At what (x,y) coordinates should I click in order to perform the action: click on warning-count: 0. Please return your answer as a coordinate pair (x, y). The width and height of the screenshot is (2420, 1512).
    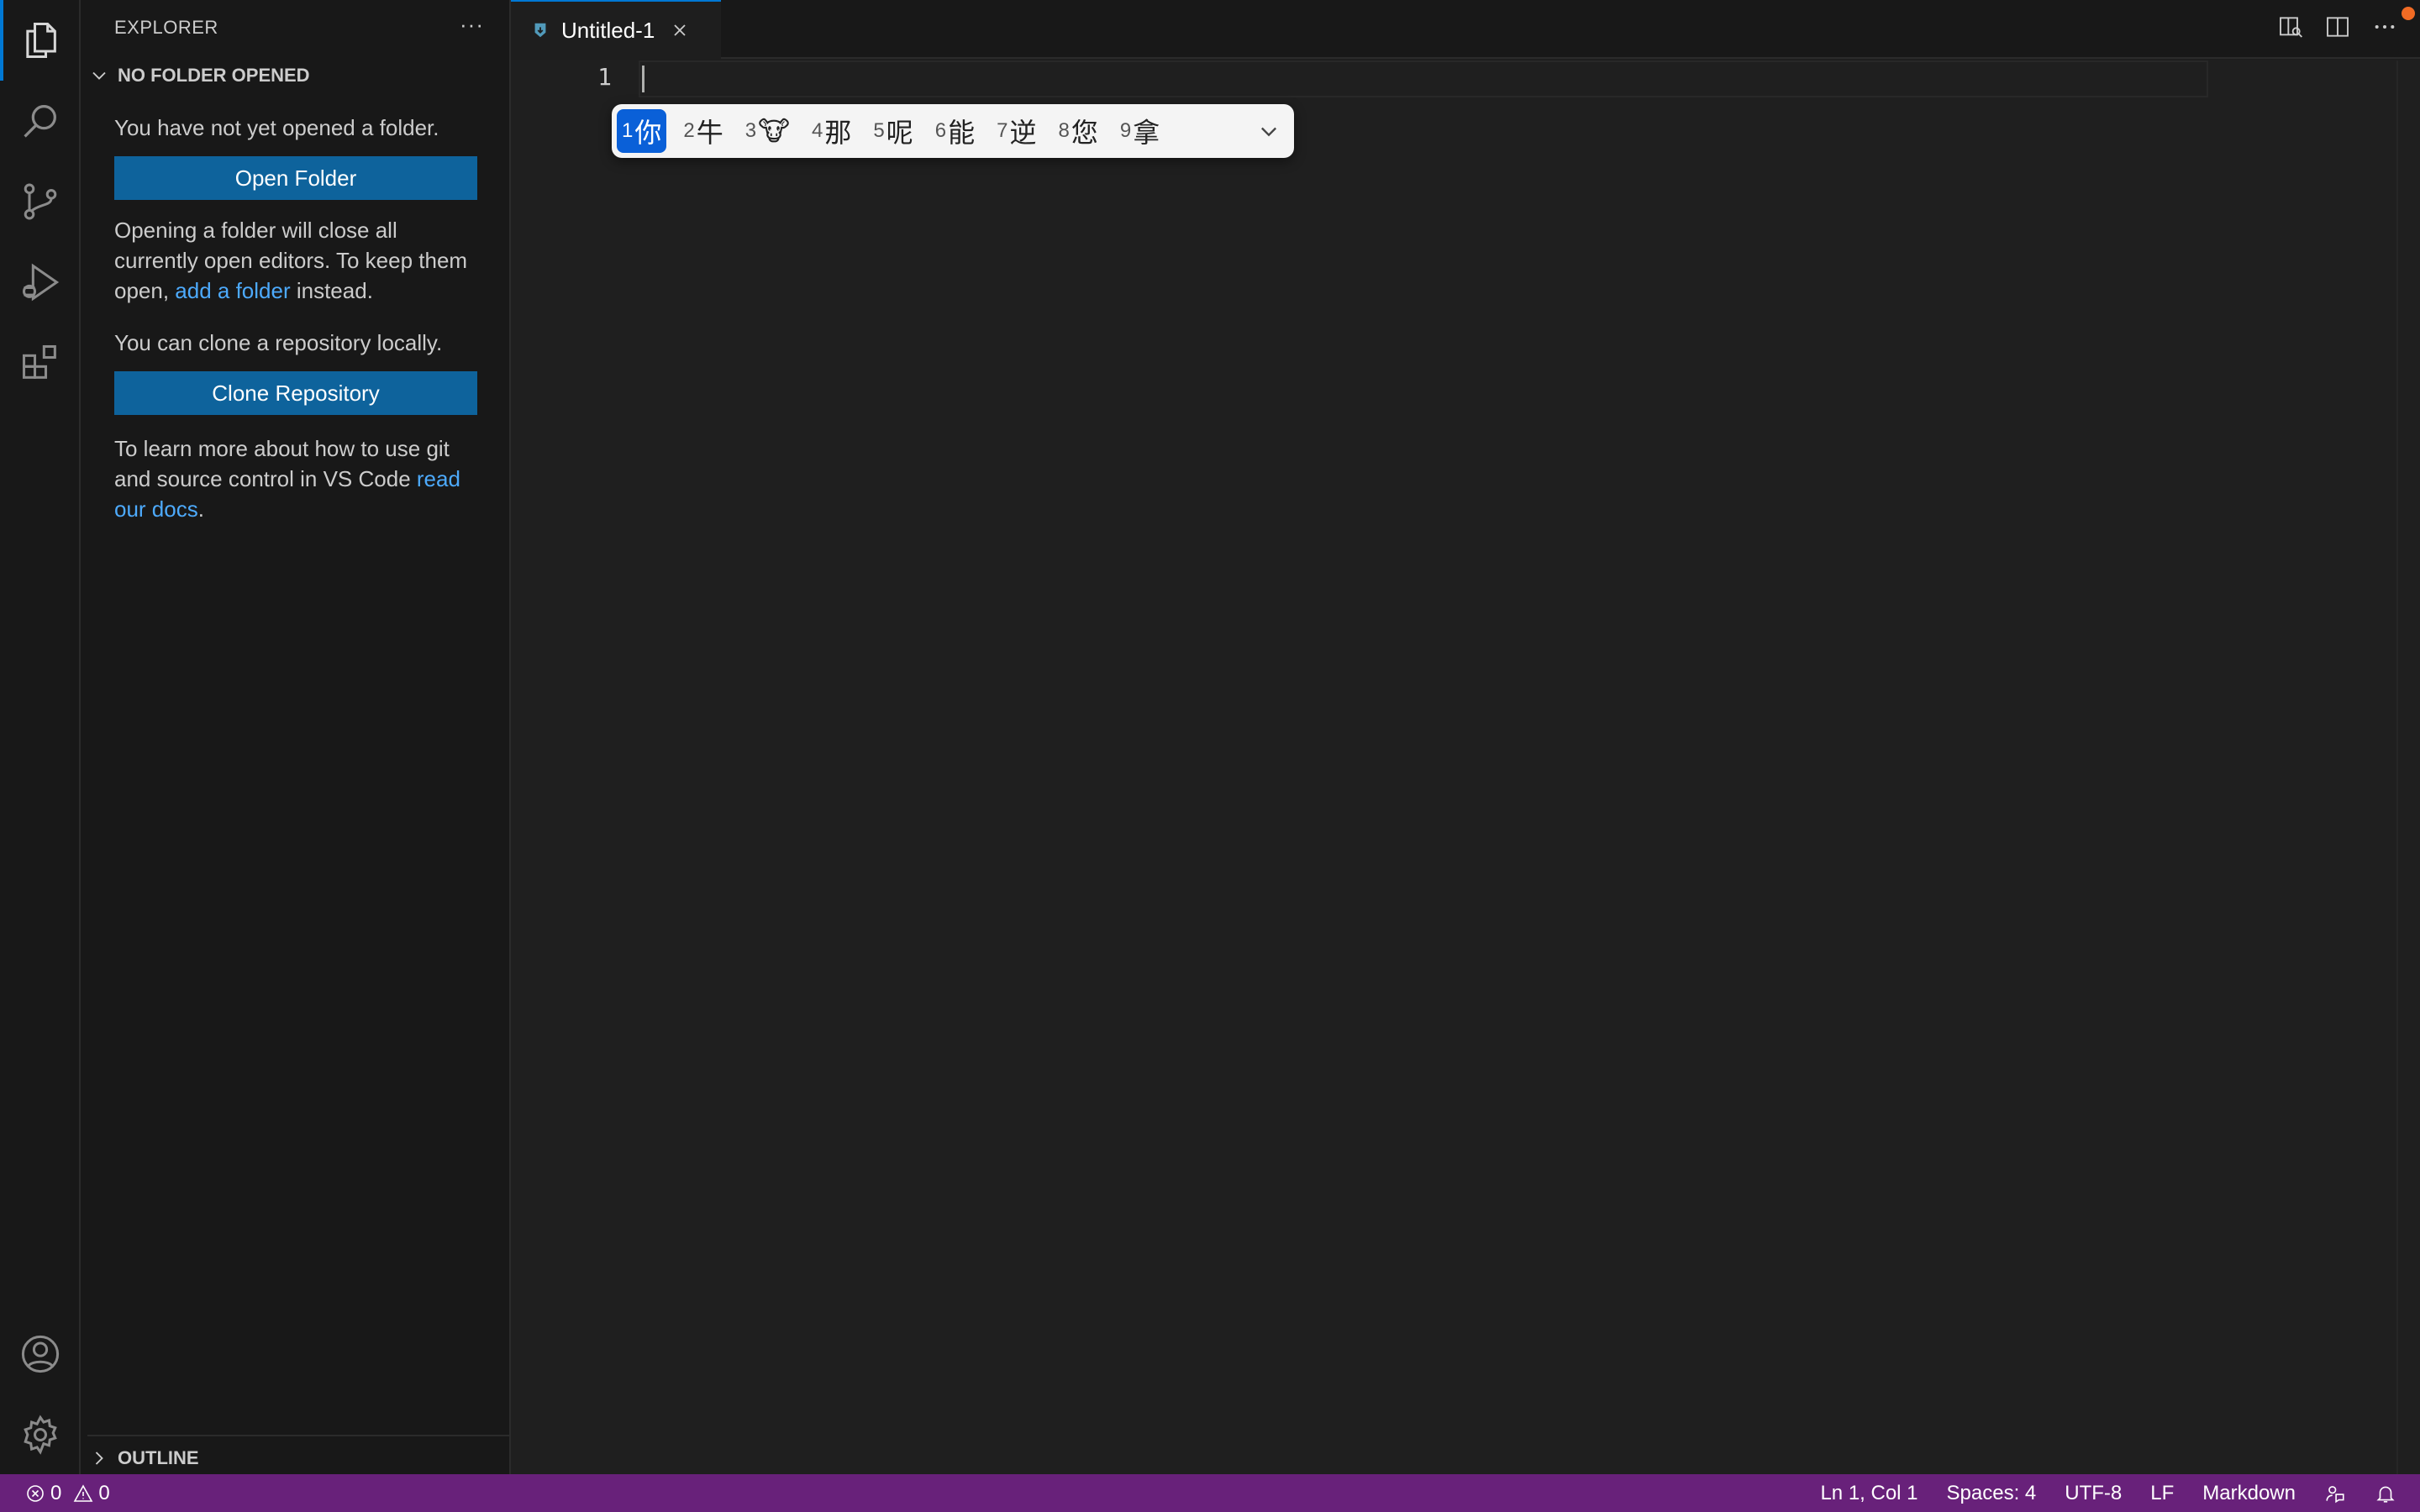
    Looking at the image, I should click on (104, 1492).